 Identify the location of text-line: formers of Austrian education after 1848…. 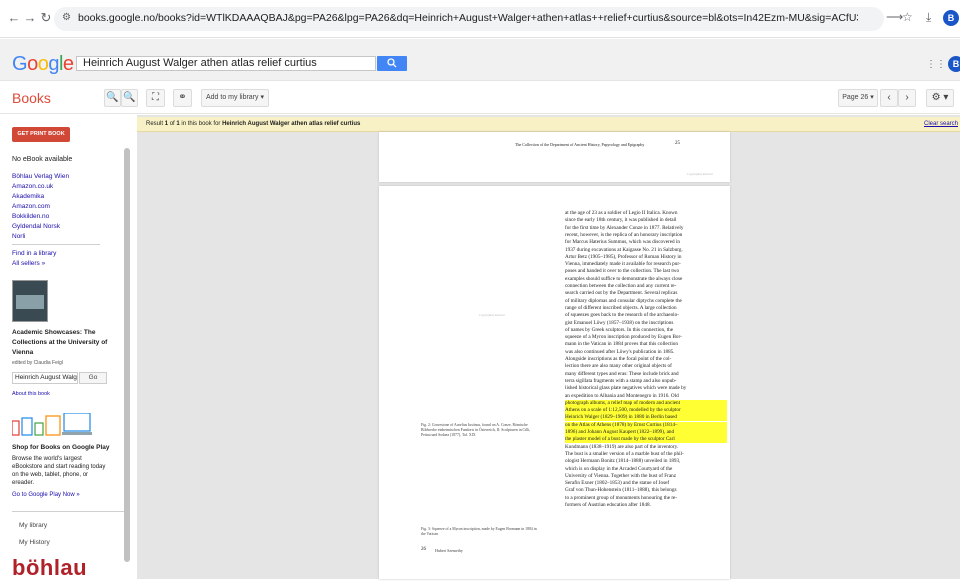
(608, 505).